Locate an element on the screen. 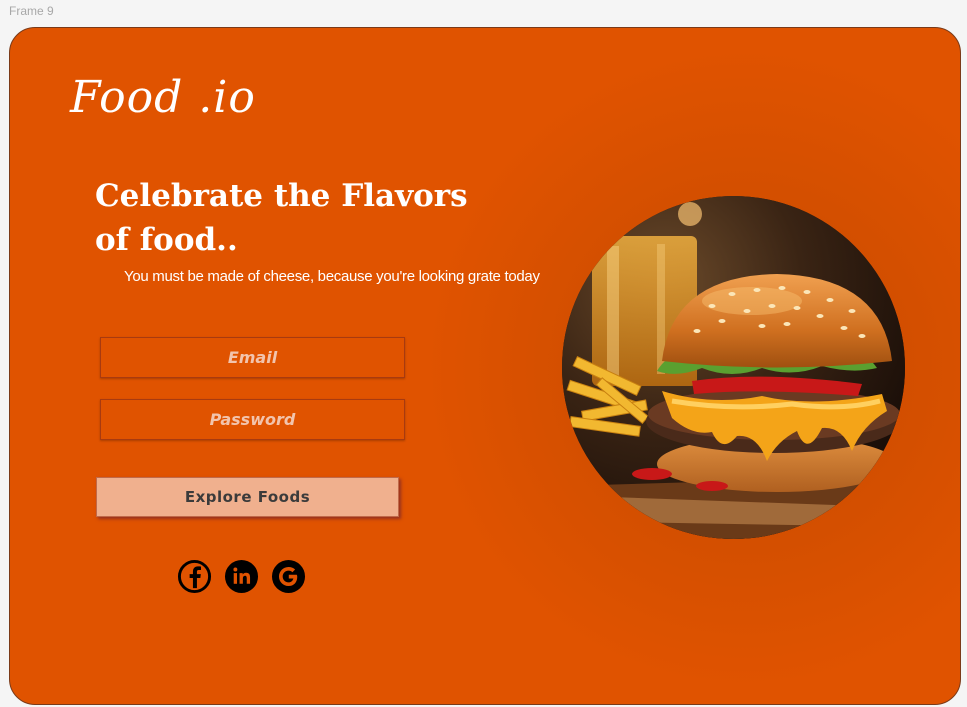 Image resolution: width=967 pixels, height=707 pixels. social-login-row is located at coordinates (241, 576).